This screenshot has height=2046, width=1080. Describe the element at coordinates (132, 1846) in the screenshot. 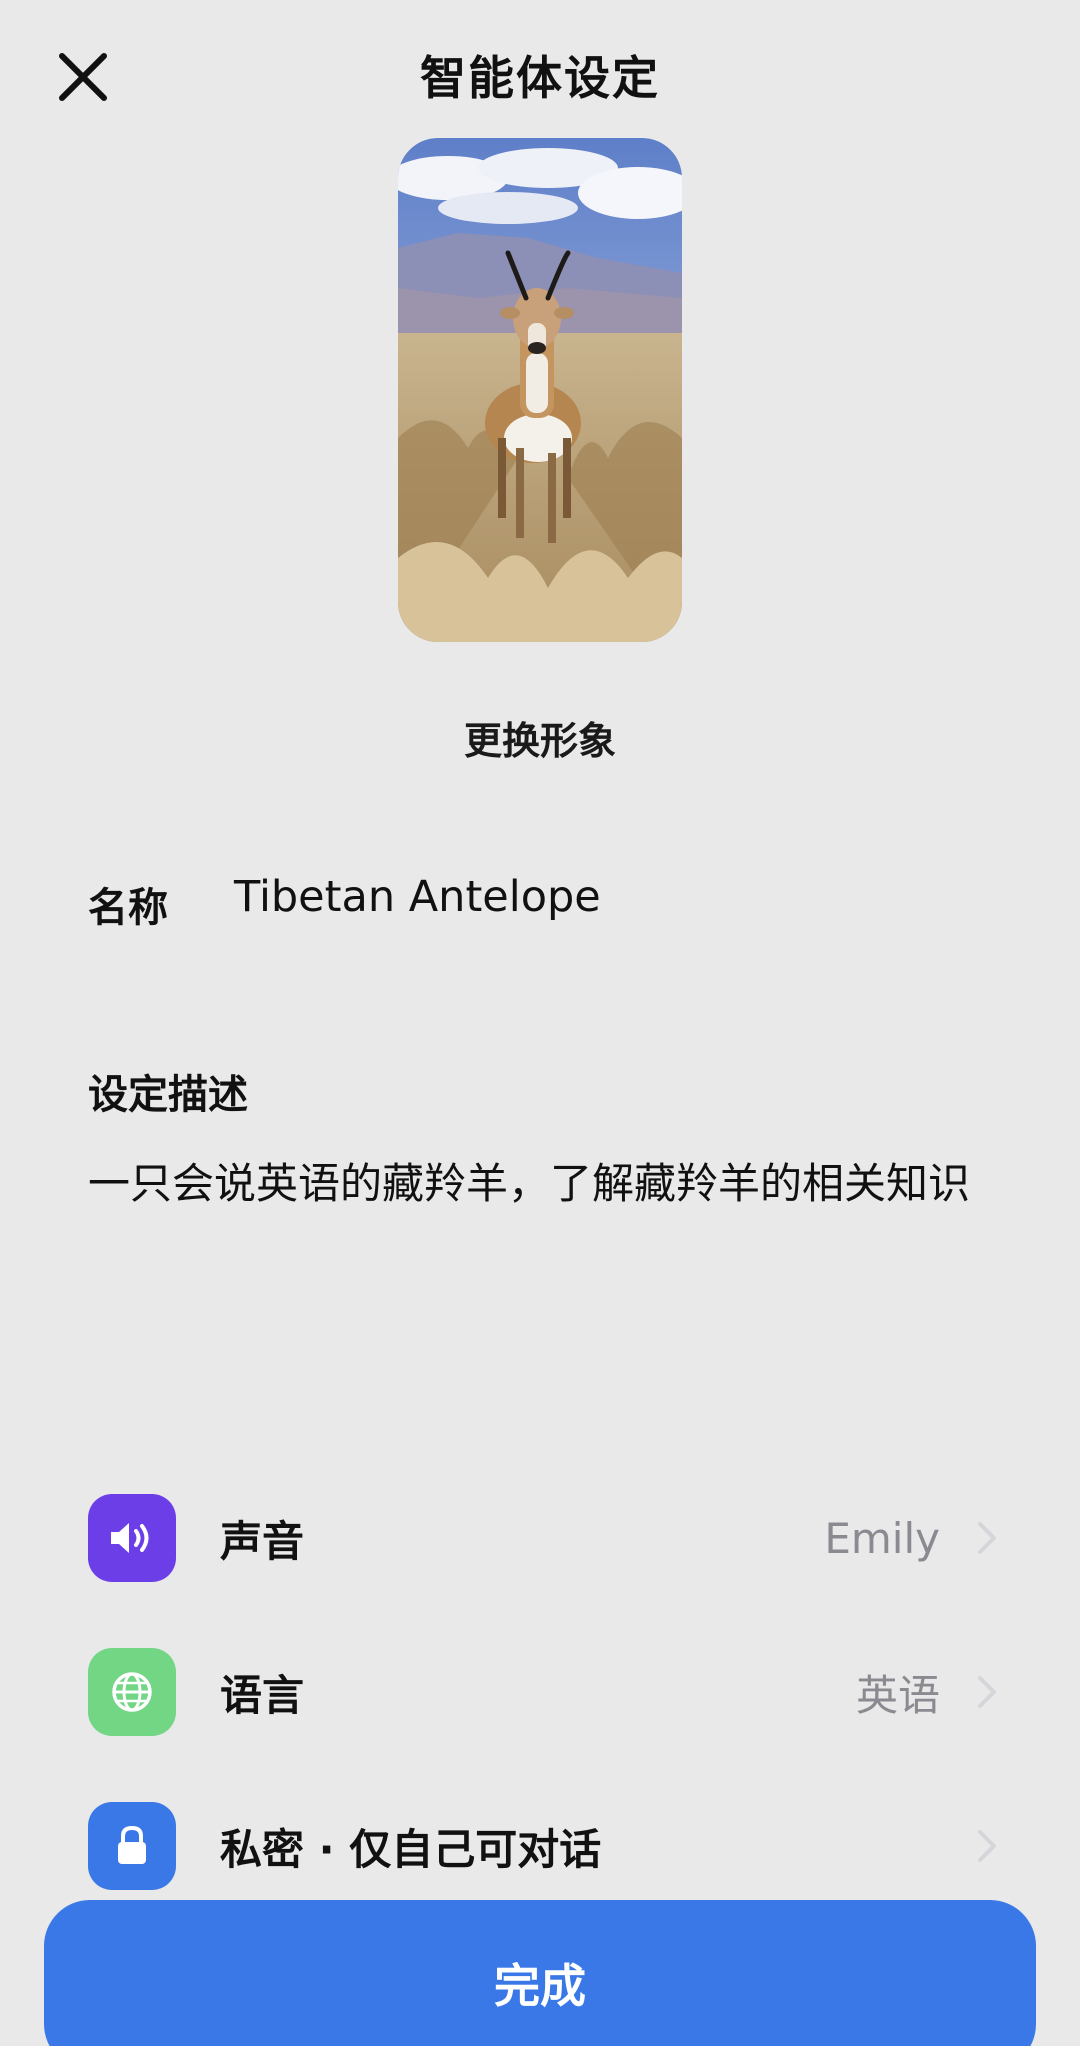

I see `lock-icon` at that location.